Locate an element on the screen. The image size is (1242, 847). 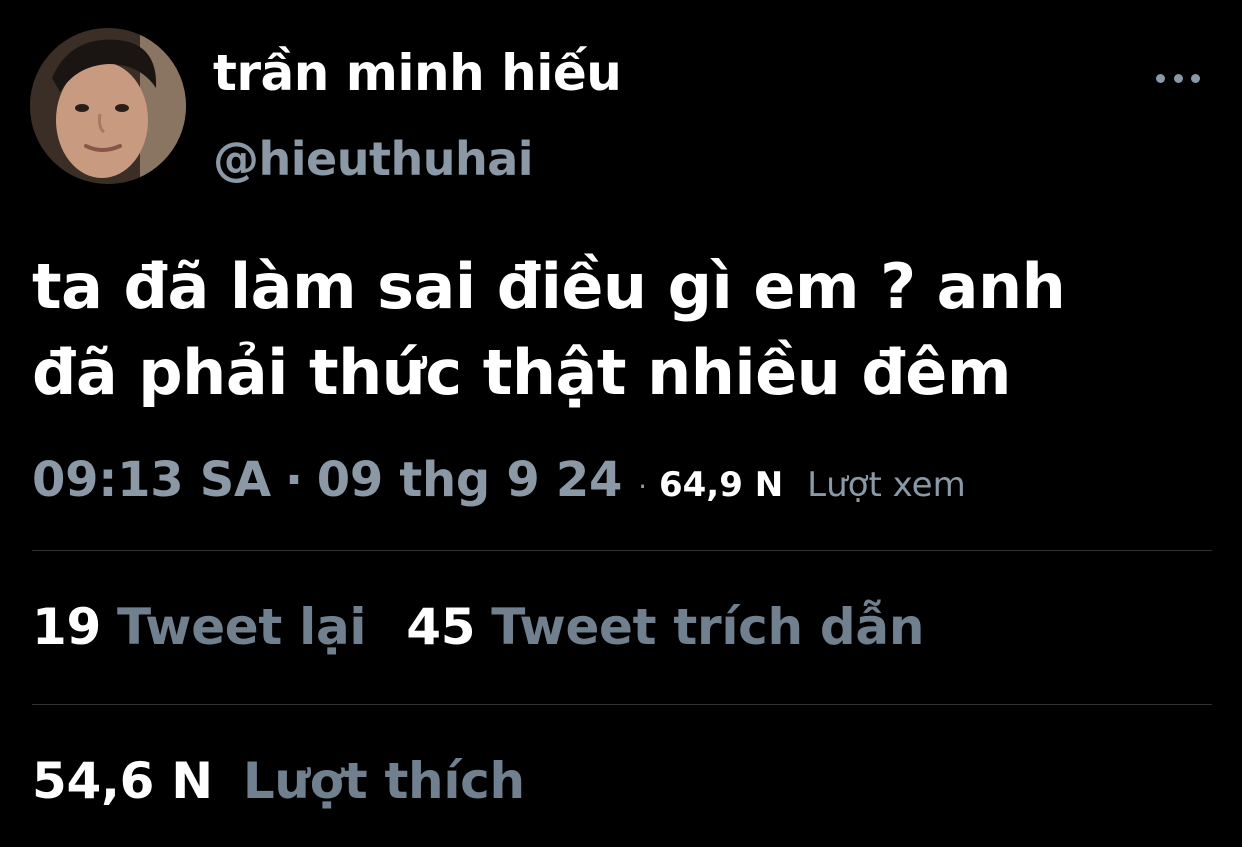
tweet-meta: 09:13 SA · 09 thg 9 24 · 64,9 N Lượt xem is located at coordinates (499, 483).